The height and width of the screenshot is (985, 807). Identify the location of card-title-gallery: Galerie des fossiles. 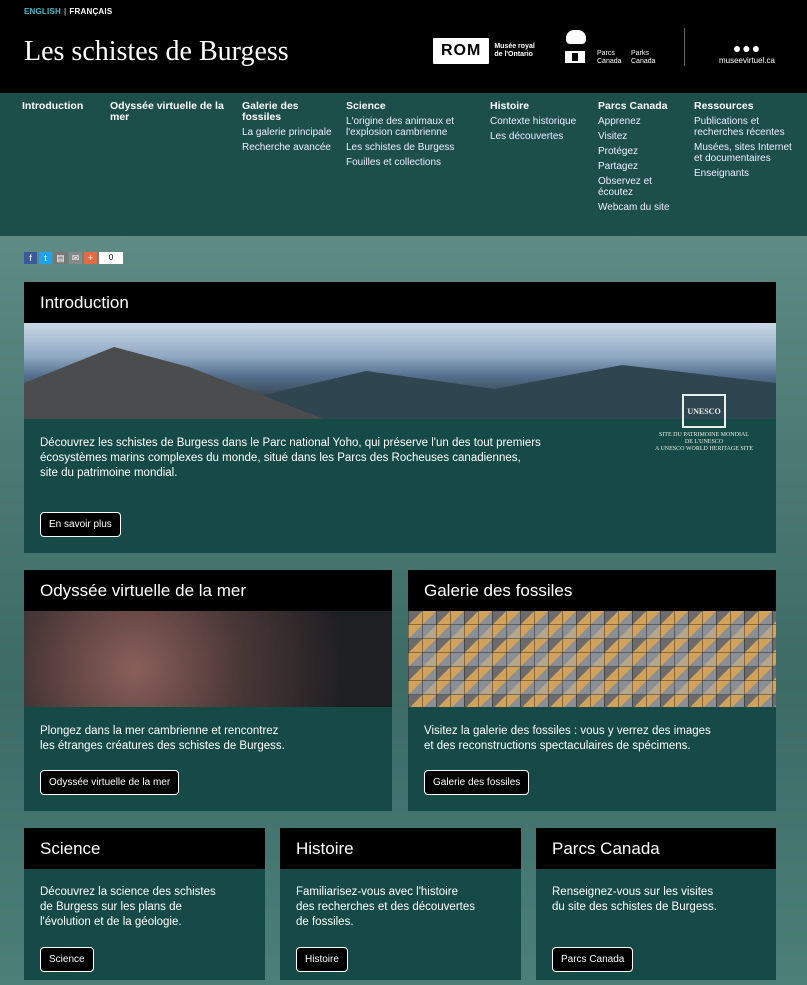
(592, 590).